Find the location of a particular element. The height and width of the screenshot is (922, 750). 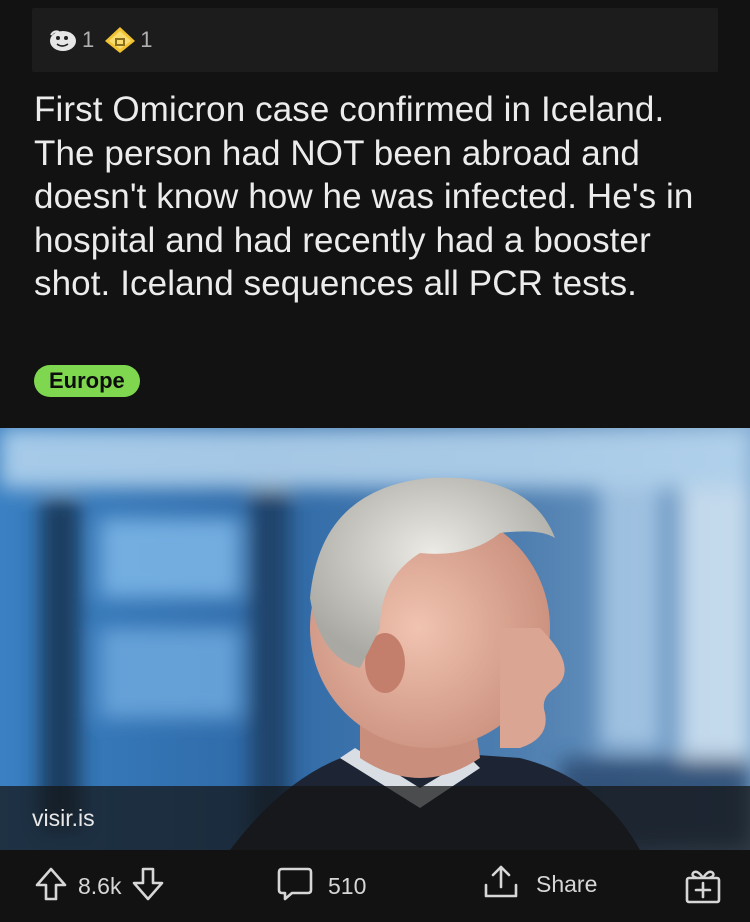

comments-button: 510 is located at coordinates (321, 886).